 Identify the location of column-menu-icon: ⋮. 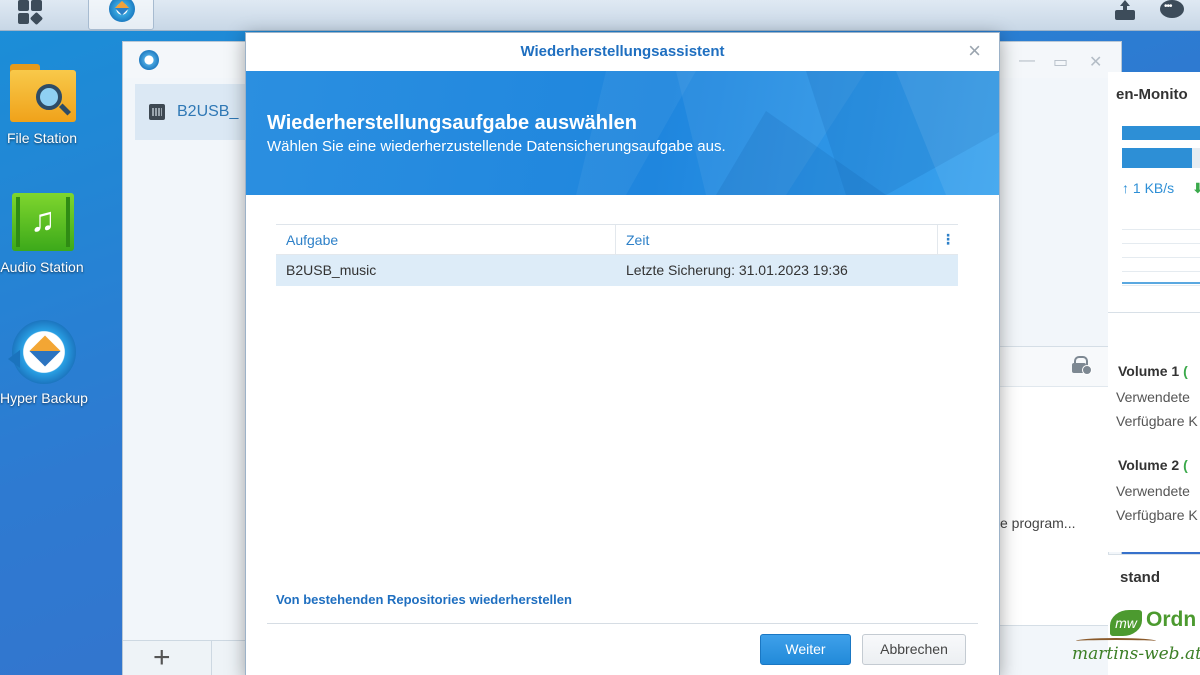
(948, 240).